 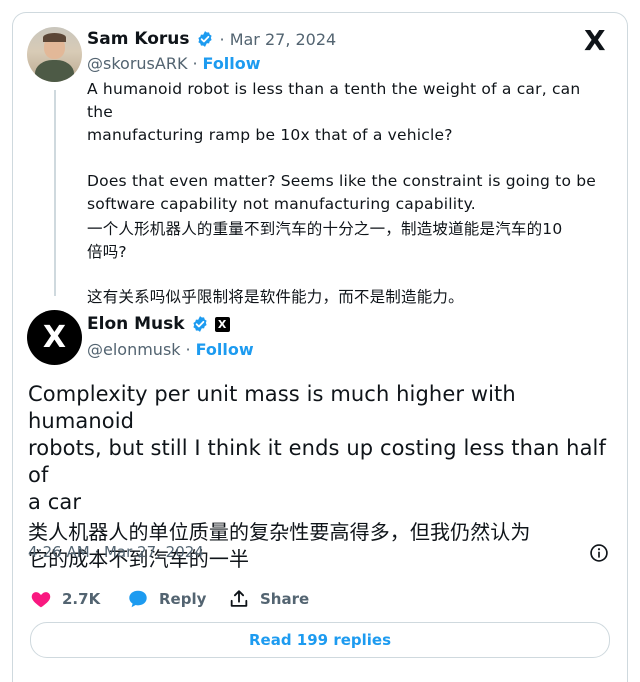 I want to click on avatar-elon-musk: X, so click(x=54, y=337).